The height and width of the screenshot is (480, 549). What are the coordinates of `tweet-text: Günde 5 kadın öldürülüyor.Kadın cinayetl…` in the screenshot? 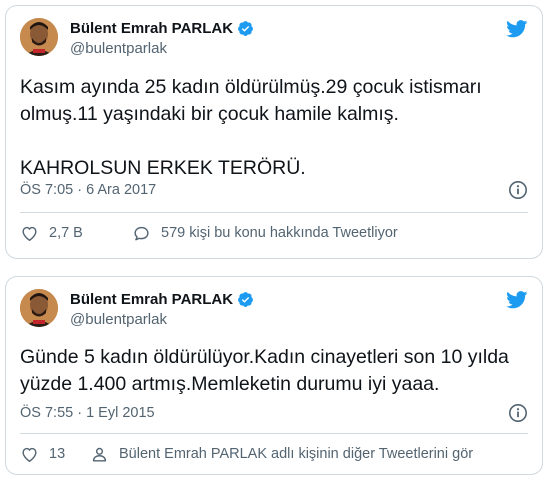 It's located at (267, 370).